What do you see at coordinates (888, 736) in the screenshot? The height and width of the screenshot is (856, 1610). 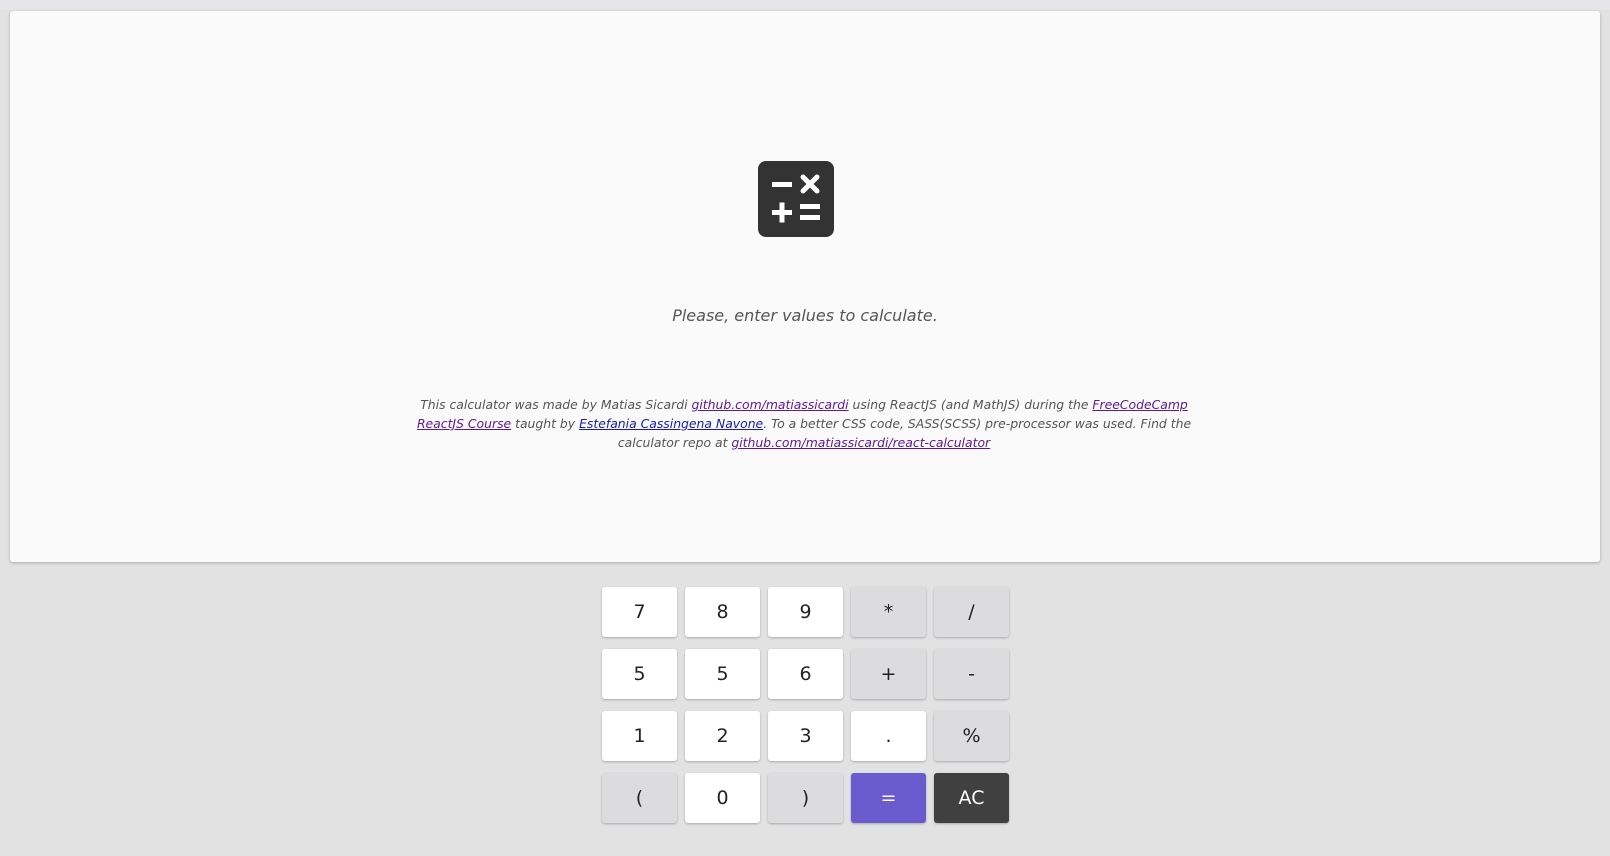 I see `key-decimal: .` at bounding box center [888, 736].